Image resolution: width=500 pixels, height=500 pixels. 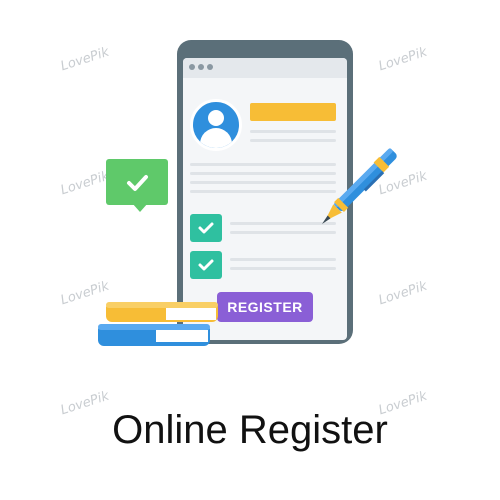 I want to click on bubble-tail, so click(x=140, y=207).